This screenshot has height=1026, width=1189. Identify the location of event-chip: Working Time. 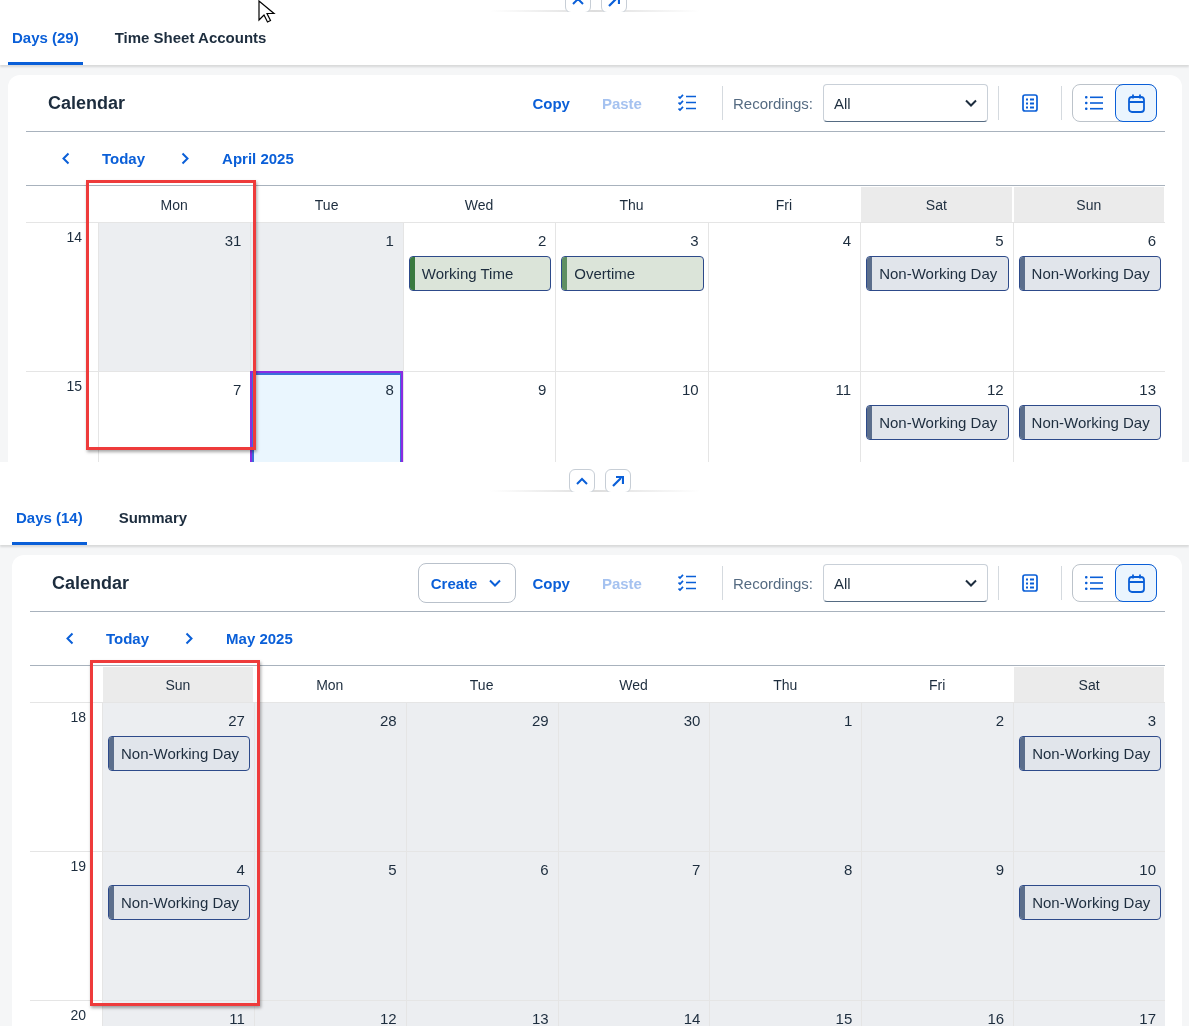
(480, 273).